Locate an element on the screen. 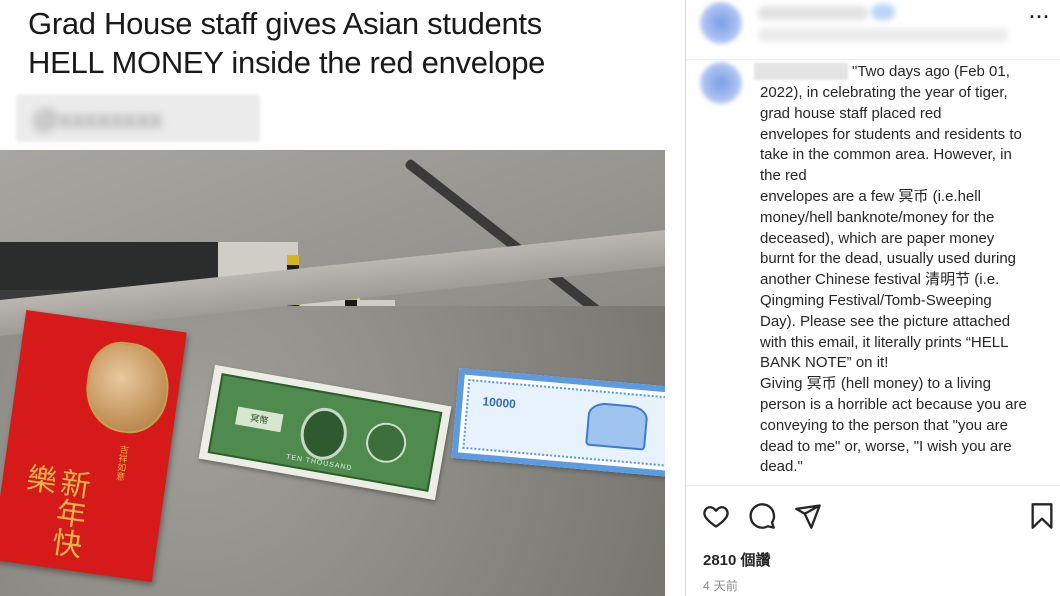 The image size is (1060, 596). banknote-label: 冥幣 is located at coordinates (259, 419).